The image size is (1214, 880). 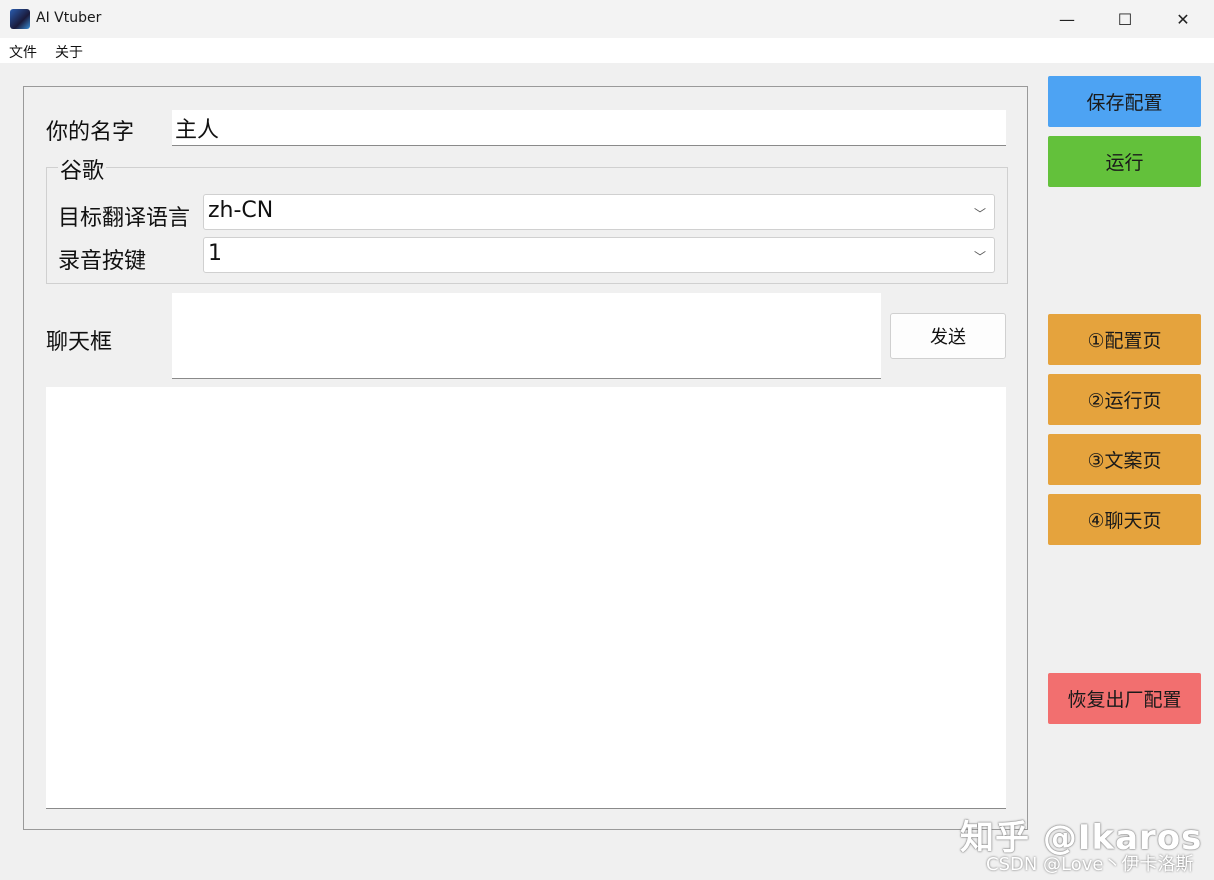 I want to click on factory-reset-button: 恢复出厂配置, so click(x=1124, y=698).